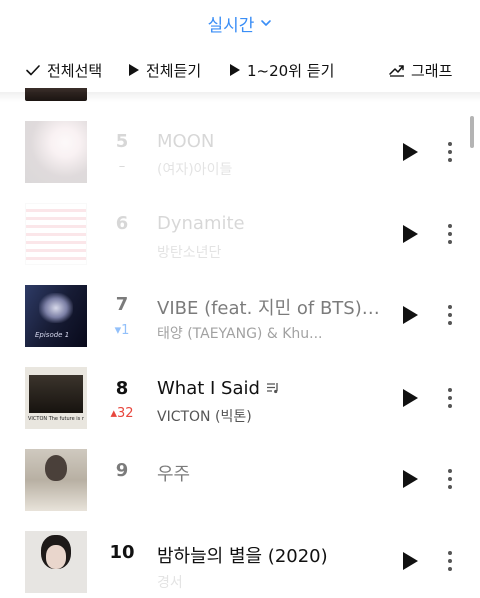 Image resolution: width=480 pixels, height=598 pixels. I want to click on artist-name: 방탄소년단, so click(269, 252).